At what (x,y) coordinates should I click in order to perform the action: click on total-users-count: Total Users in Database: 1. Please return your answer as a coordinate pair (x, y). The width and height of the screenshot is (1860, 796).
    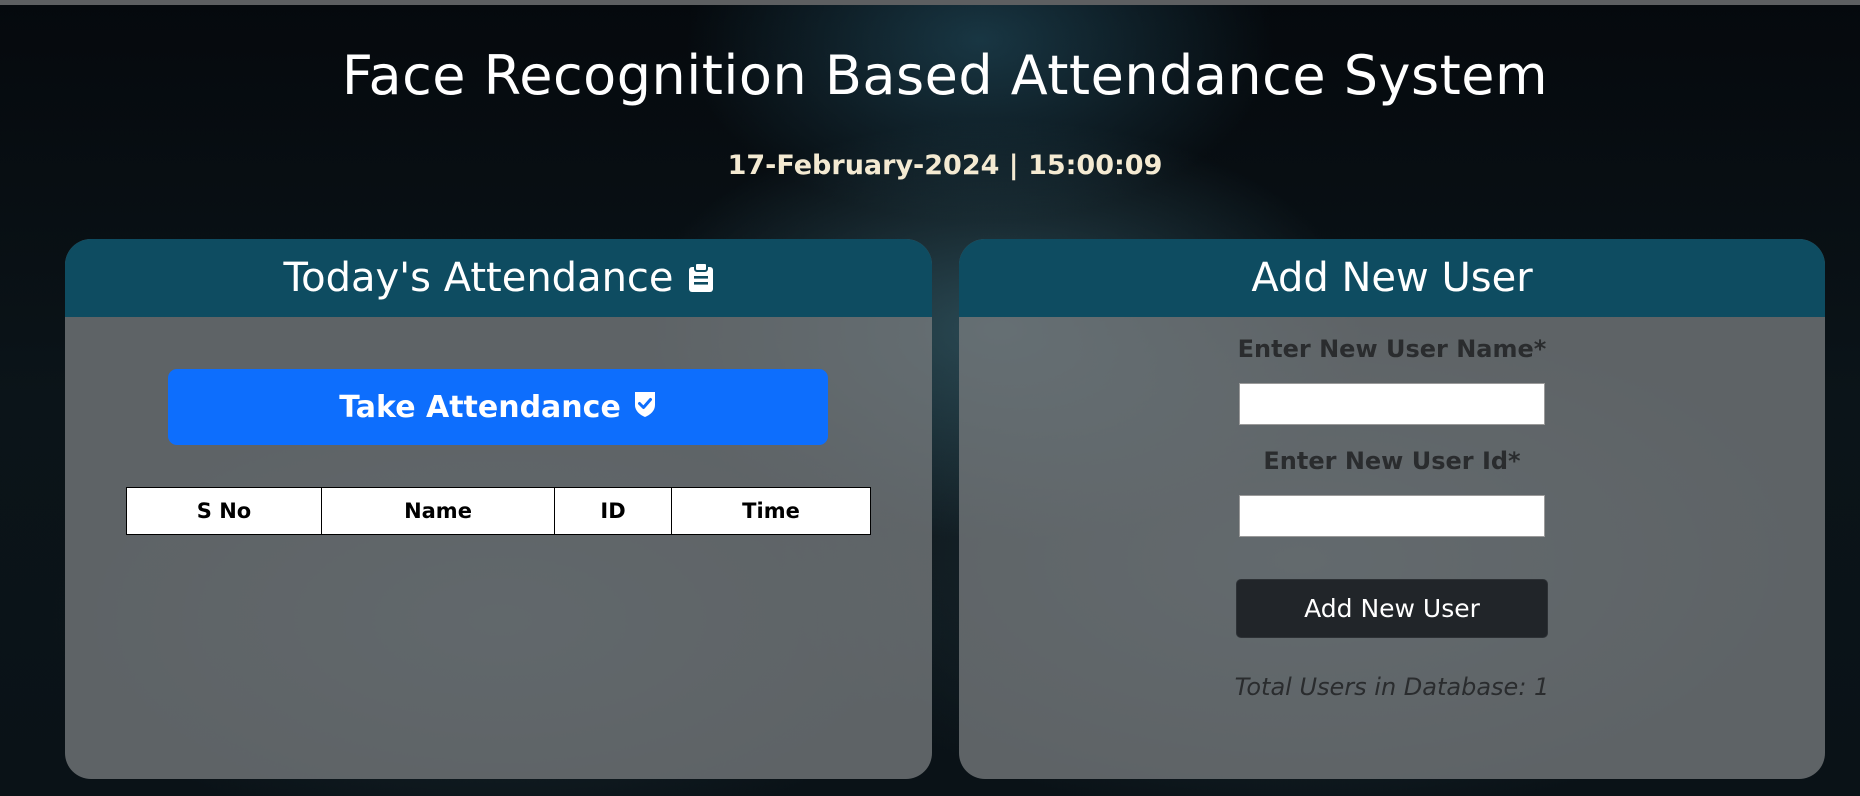
    Looking at the image, I should click on (1392, 687).